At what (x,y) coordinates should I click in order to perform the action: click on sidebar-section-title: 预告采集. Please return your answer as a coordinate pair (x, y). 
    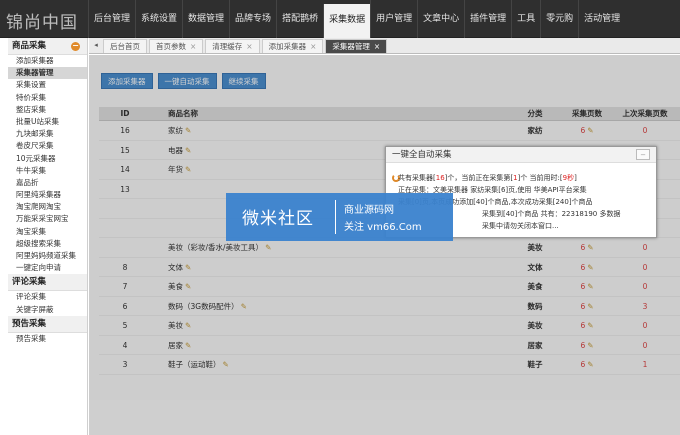
    Looking at the image, I should click on (47, 324).